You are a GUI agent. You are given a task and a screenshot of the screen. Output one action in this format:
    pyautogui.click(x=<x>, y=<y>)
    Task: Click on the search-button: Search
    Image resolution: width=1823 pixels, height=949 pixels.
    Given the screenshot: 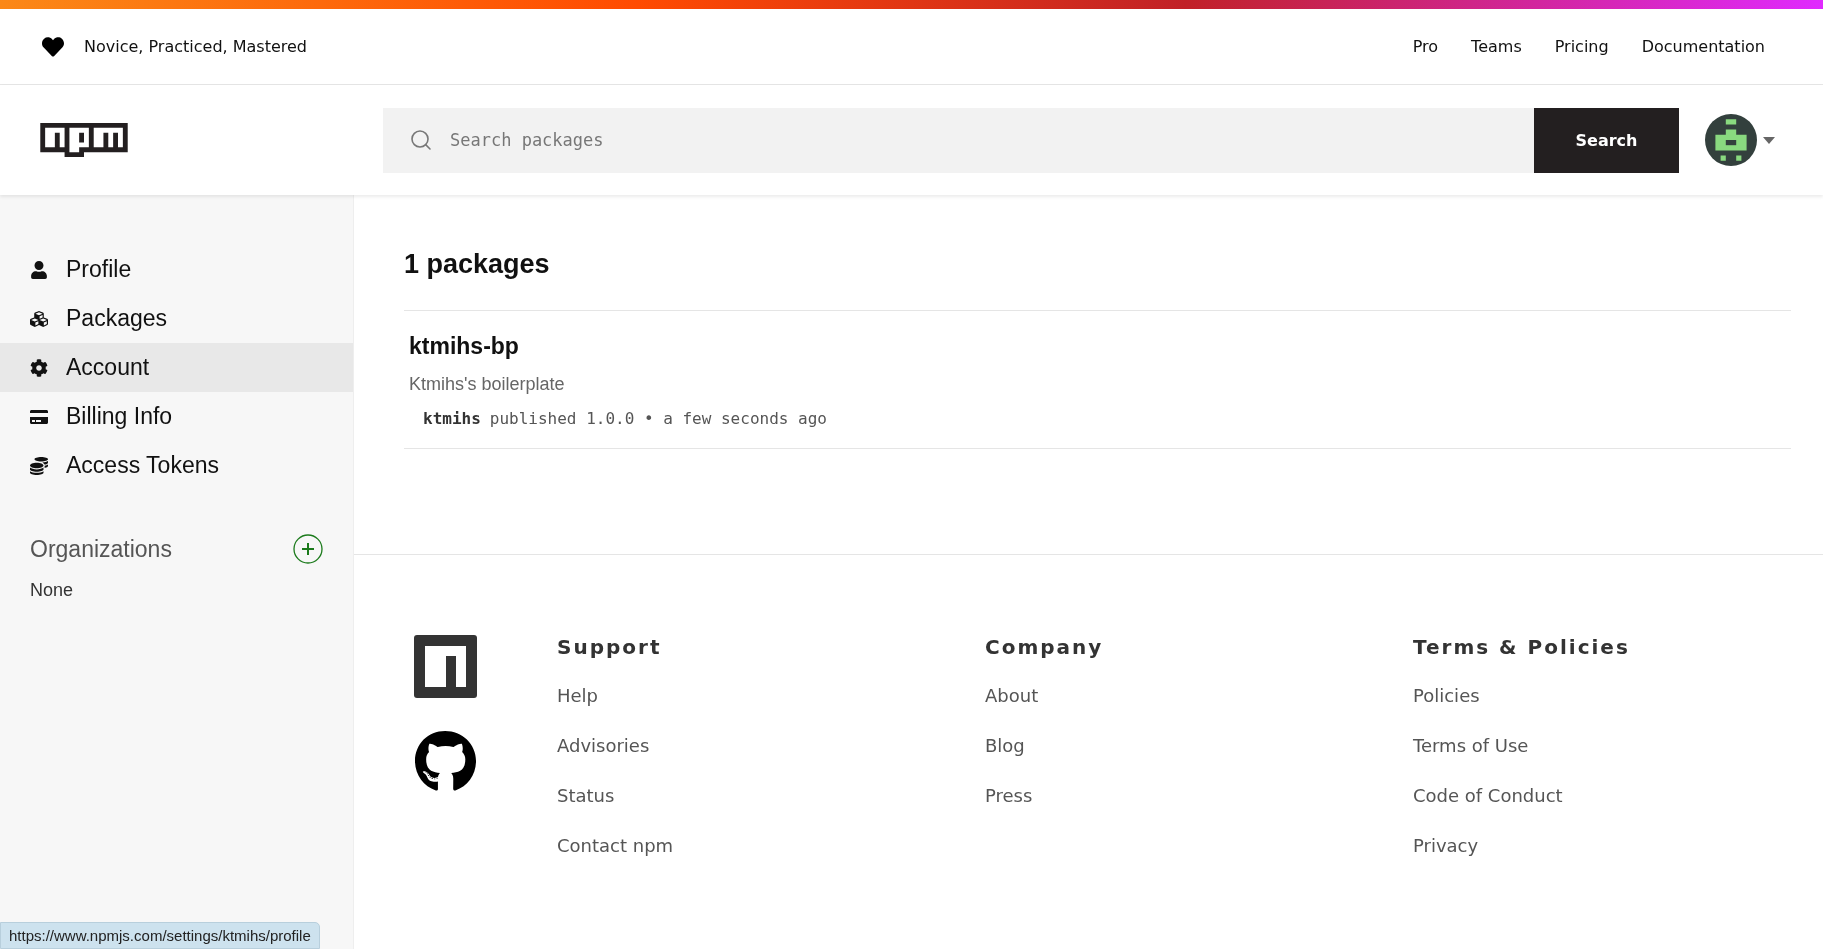 What is the action you would take?
    pyautogui.click(x=1606, y=140)
    